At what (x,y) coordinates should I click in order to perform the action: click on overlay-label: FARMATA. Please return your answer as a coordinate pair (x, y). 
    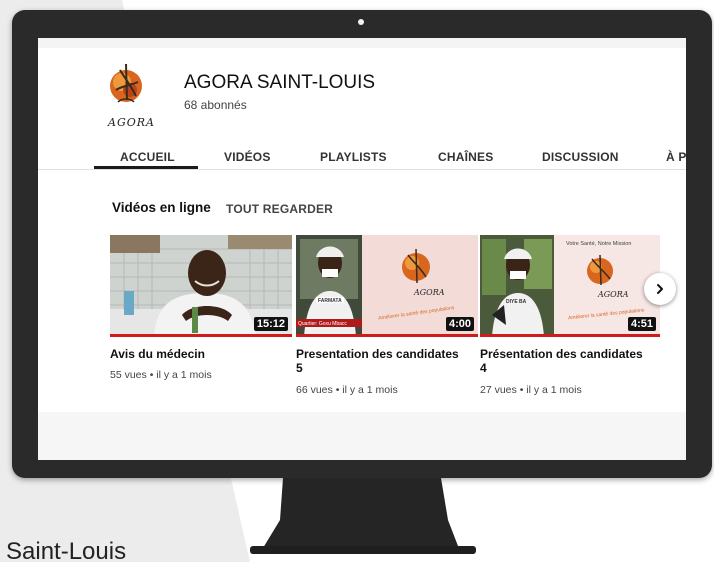
    Looking at the image, I should click on (330, 301).